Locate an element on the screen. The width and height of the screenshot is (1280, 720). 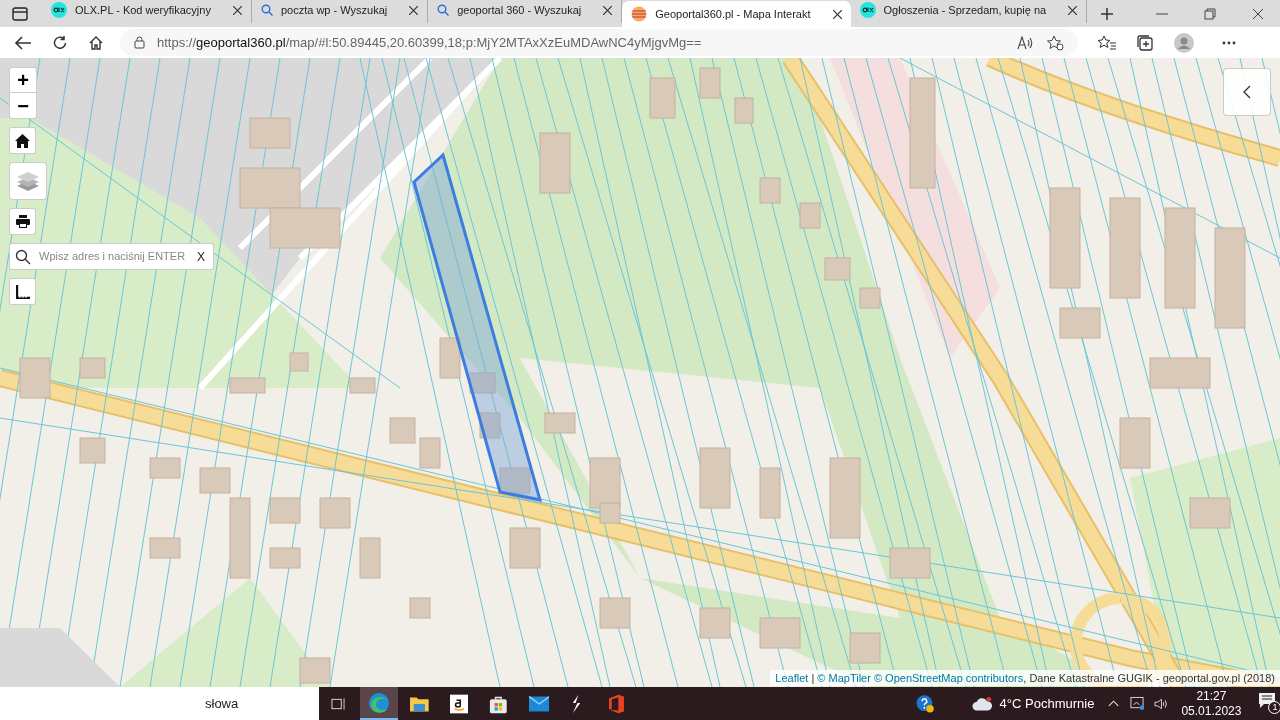
striped-globe-icon is located at coordinates (639, 14).